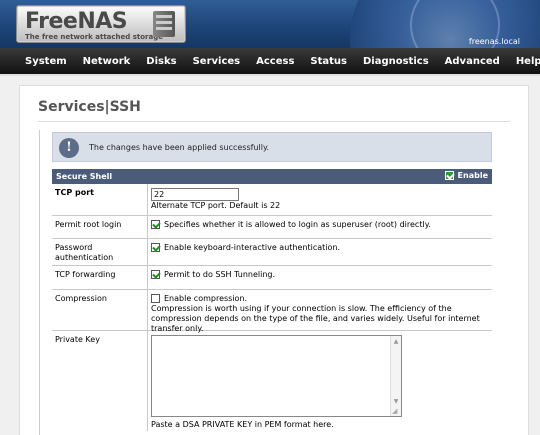 This screenshot has height=435, width=540. Describe the element at coordinates (494, 41) in the screenshot. I see `hostname-label: freenas.local` at that location.